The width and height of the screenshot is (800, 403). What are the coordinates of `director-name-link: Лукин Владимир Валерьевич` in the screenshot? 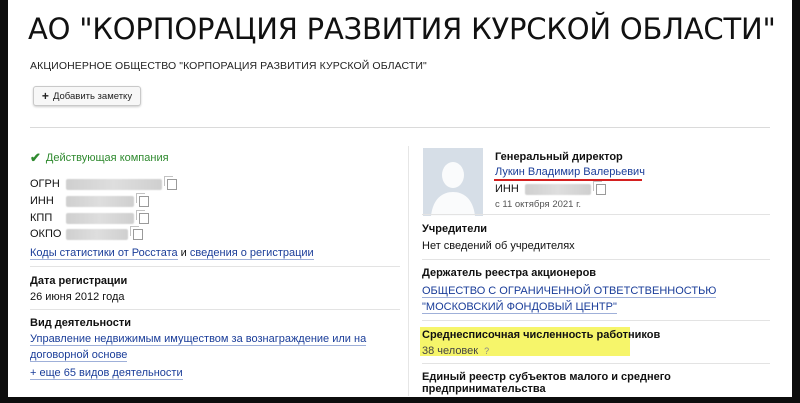 It's located at (570, 172).